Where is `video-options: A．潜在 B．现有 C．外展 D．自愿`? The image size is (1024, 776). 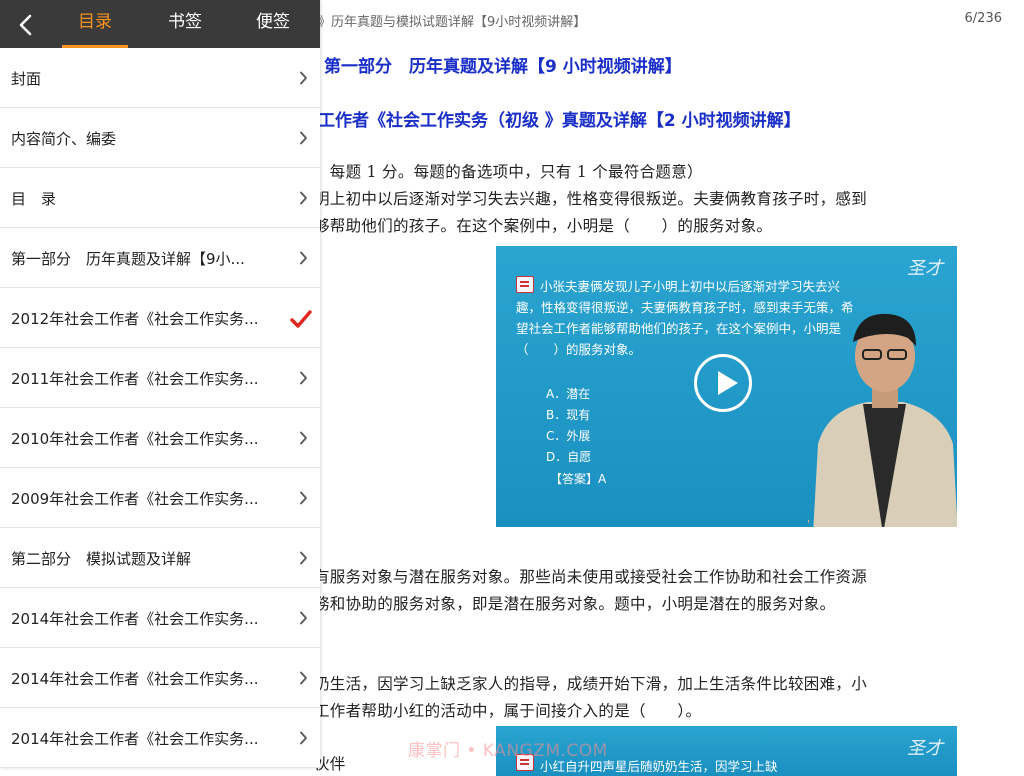
video-options: A．潜在 B．现有 C．外展 D．自愿 is located at coordinates (568, 426).